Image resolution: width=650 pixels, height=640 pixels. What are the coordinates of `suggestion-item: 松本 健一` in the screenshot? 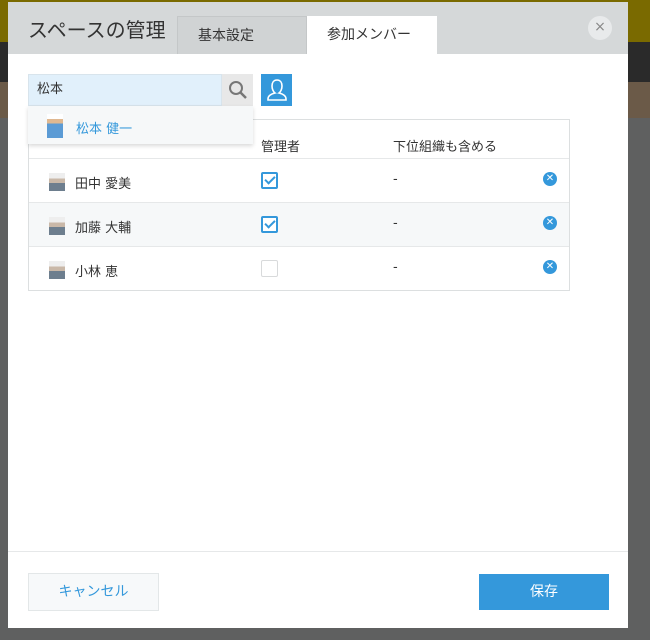 It's located at (140, 125).